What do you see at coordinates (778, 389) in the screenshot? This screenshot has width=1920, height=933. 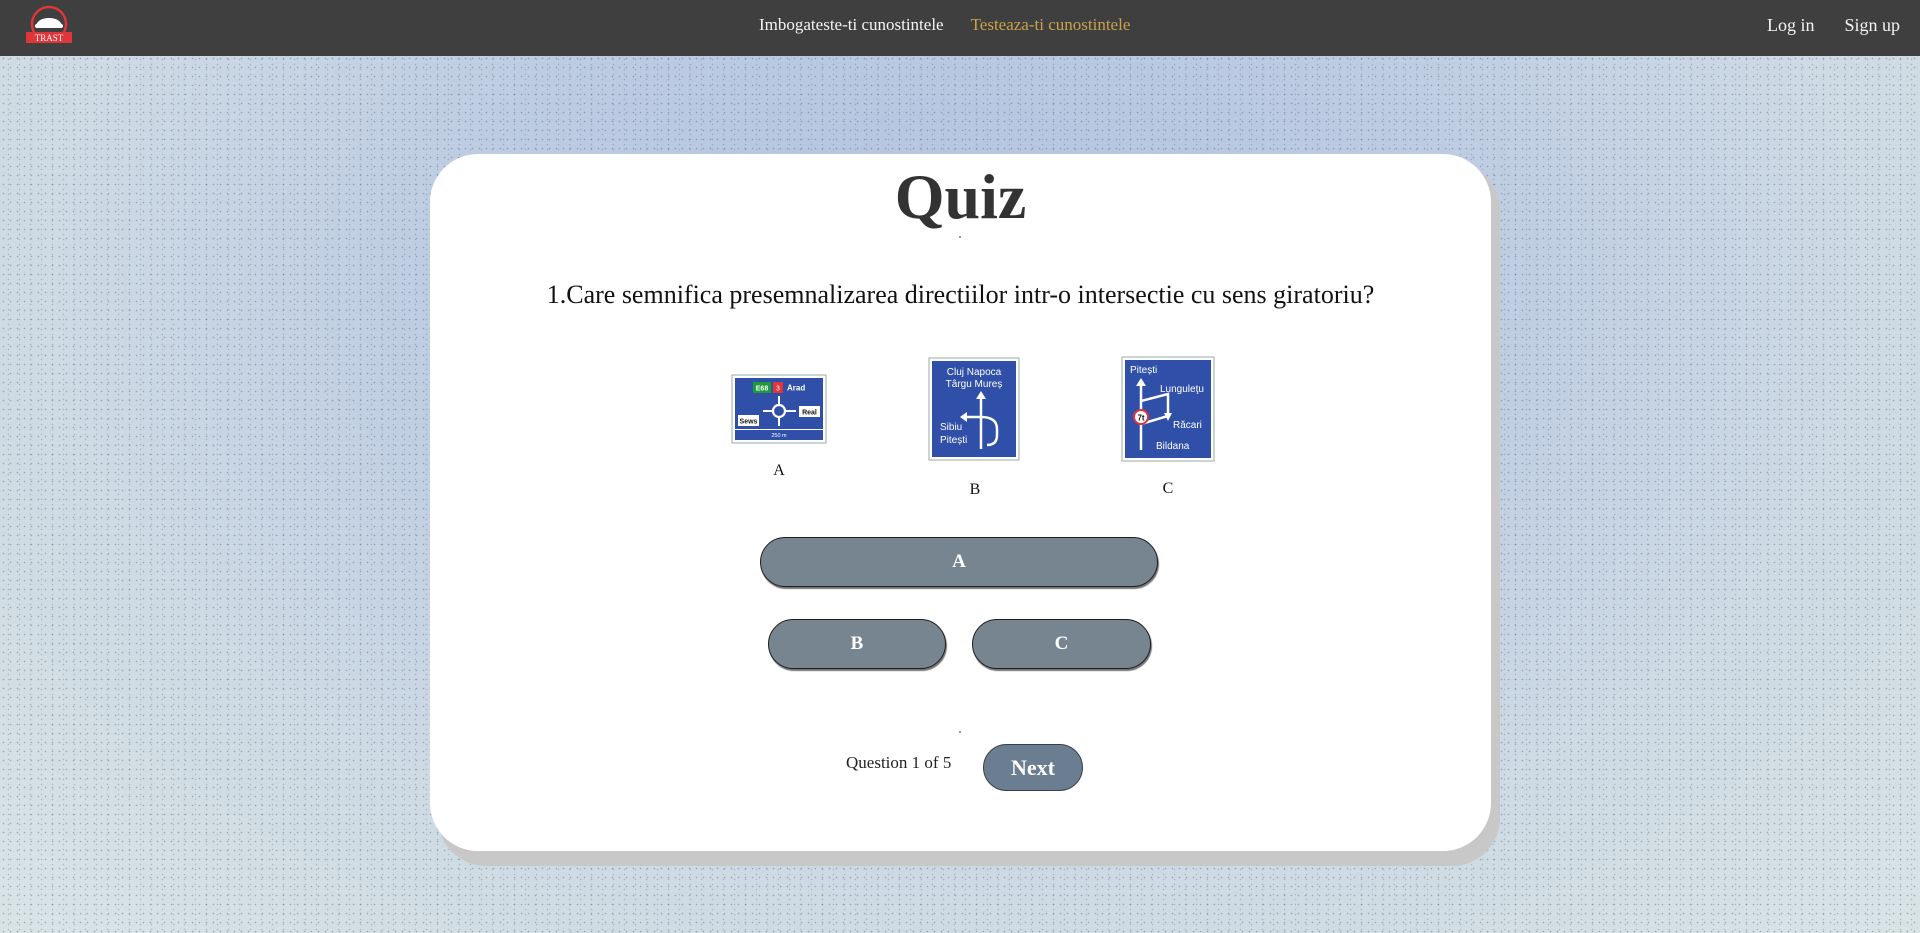 I see `svg-text: 3` at bounding box center [778, 389].